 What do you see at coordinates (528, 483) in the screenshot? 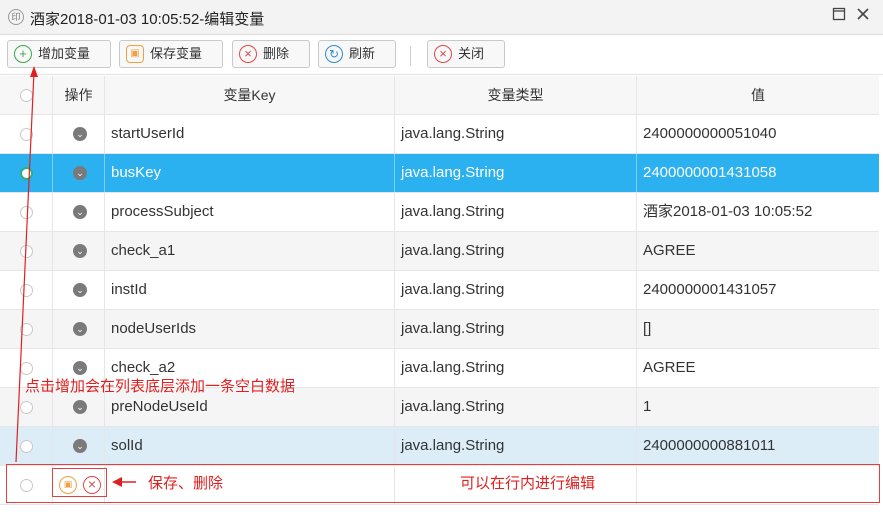
I see `inline-edit-note: 可以在行内进行编辑` at bounding box center [528, 483].